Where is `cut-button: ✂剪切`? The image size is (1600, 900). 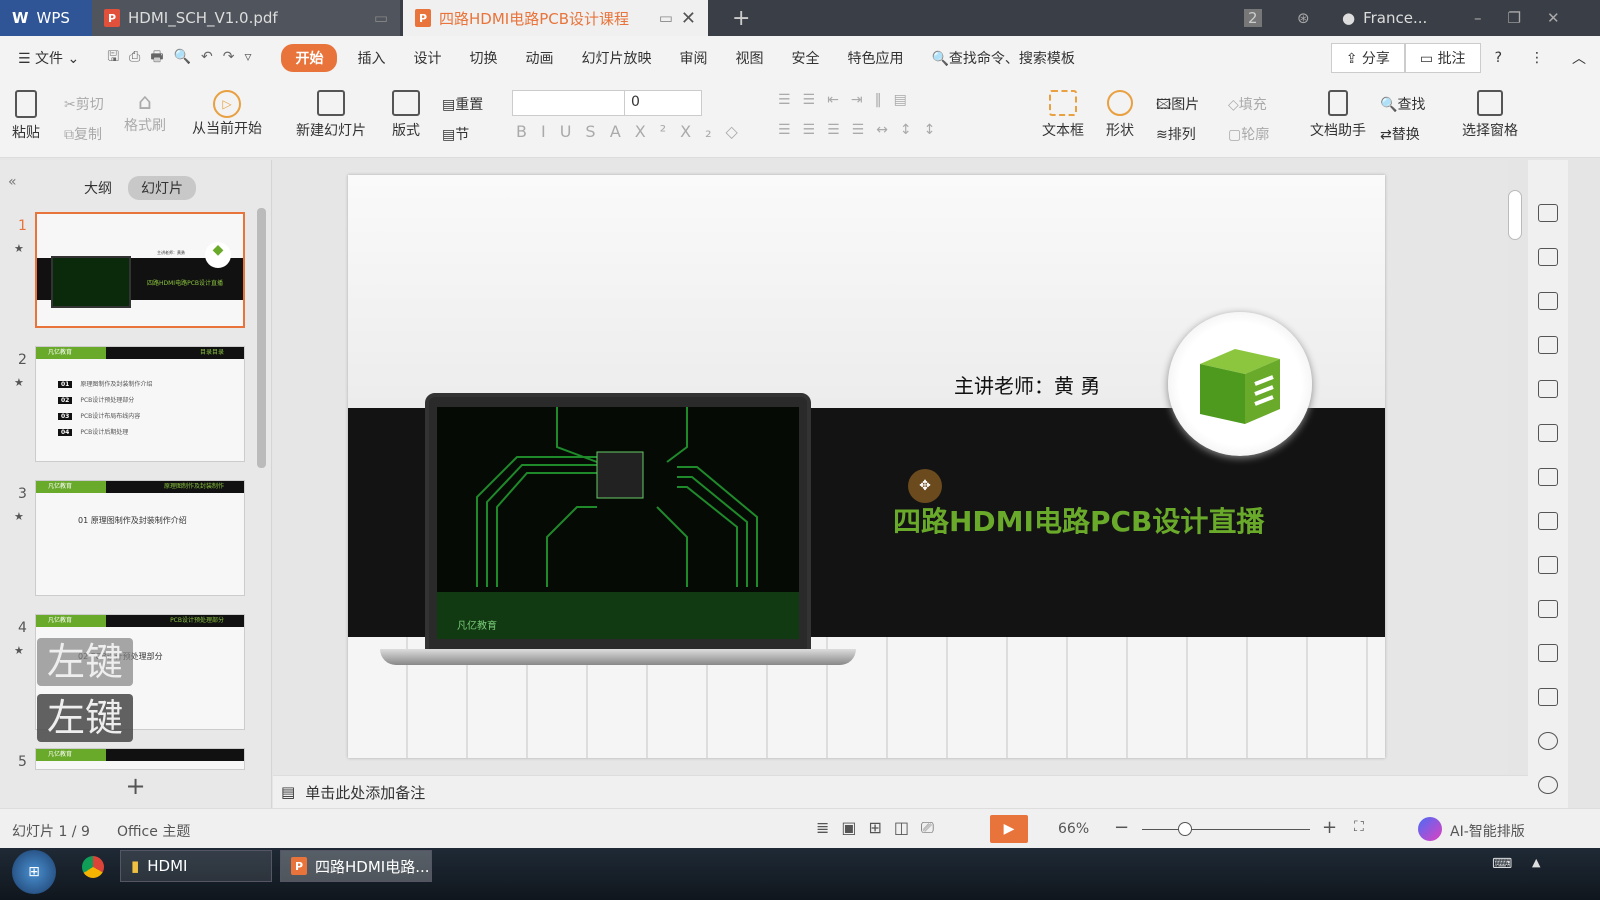
cut-button: ✂剪切 is located at coordinates (84, 104).